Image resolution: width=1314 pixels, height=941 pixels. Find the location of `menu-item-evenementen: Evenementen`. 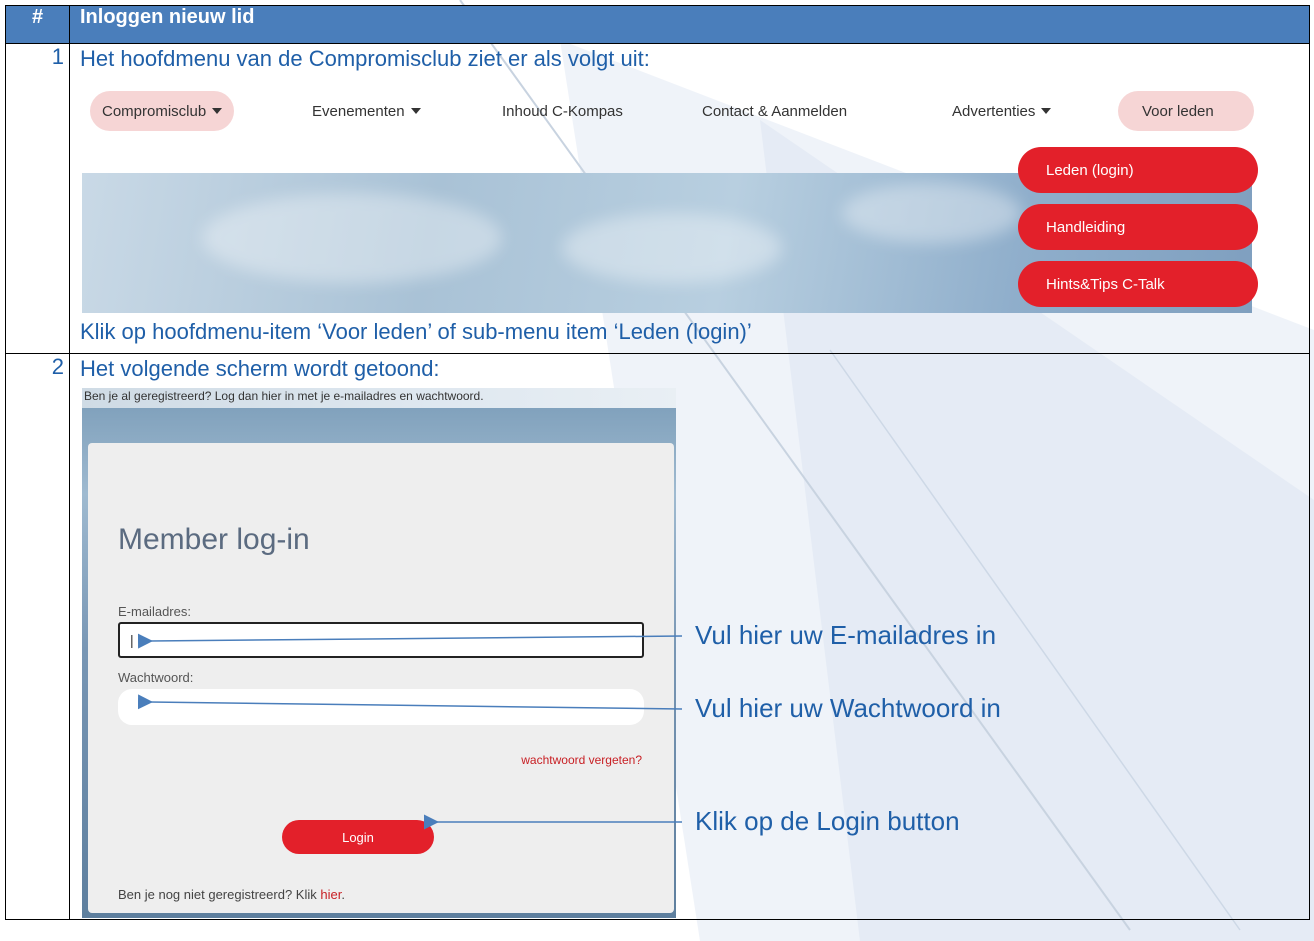

menu-item-evenementen: Evenementen is located at coordinates (366, 111).